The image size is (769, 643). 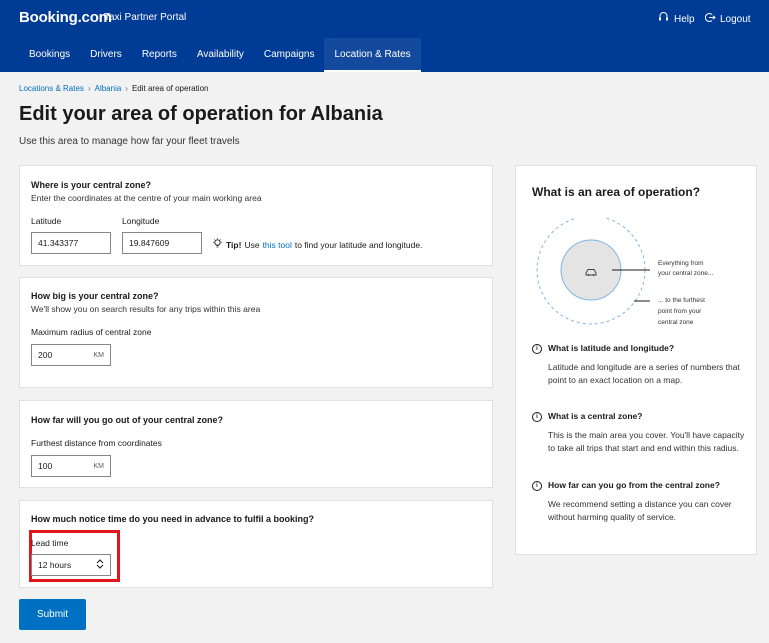 I want to click on brand-logo: Booking.com, so click(x=65, y=17).